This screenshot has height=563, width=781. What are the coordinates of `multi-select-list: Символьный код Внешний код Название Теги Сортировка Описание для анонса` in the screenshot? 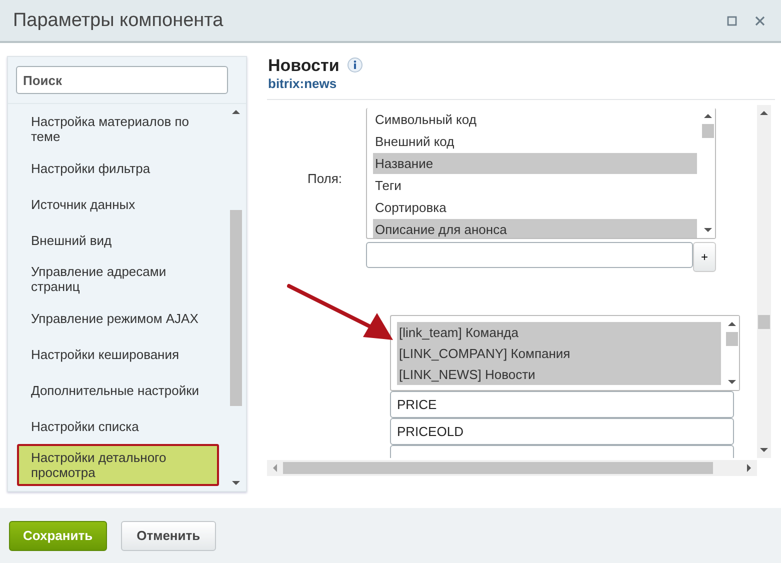 It's located at (541, 173).